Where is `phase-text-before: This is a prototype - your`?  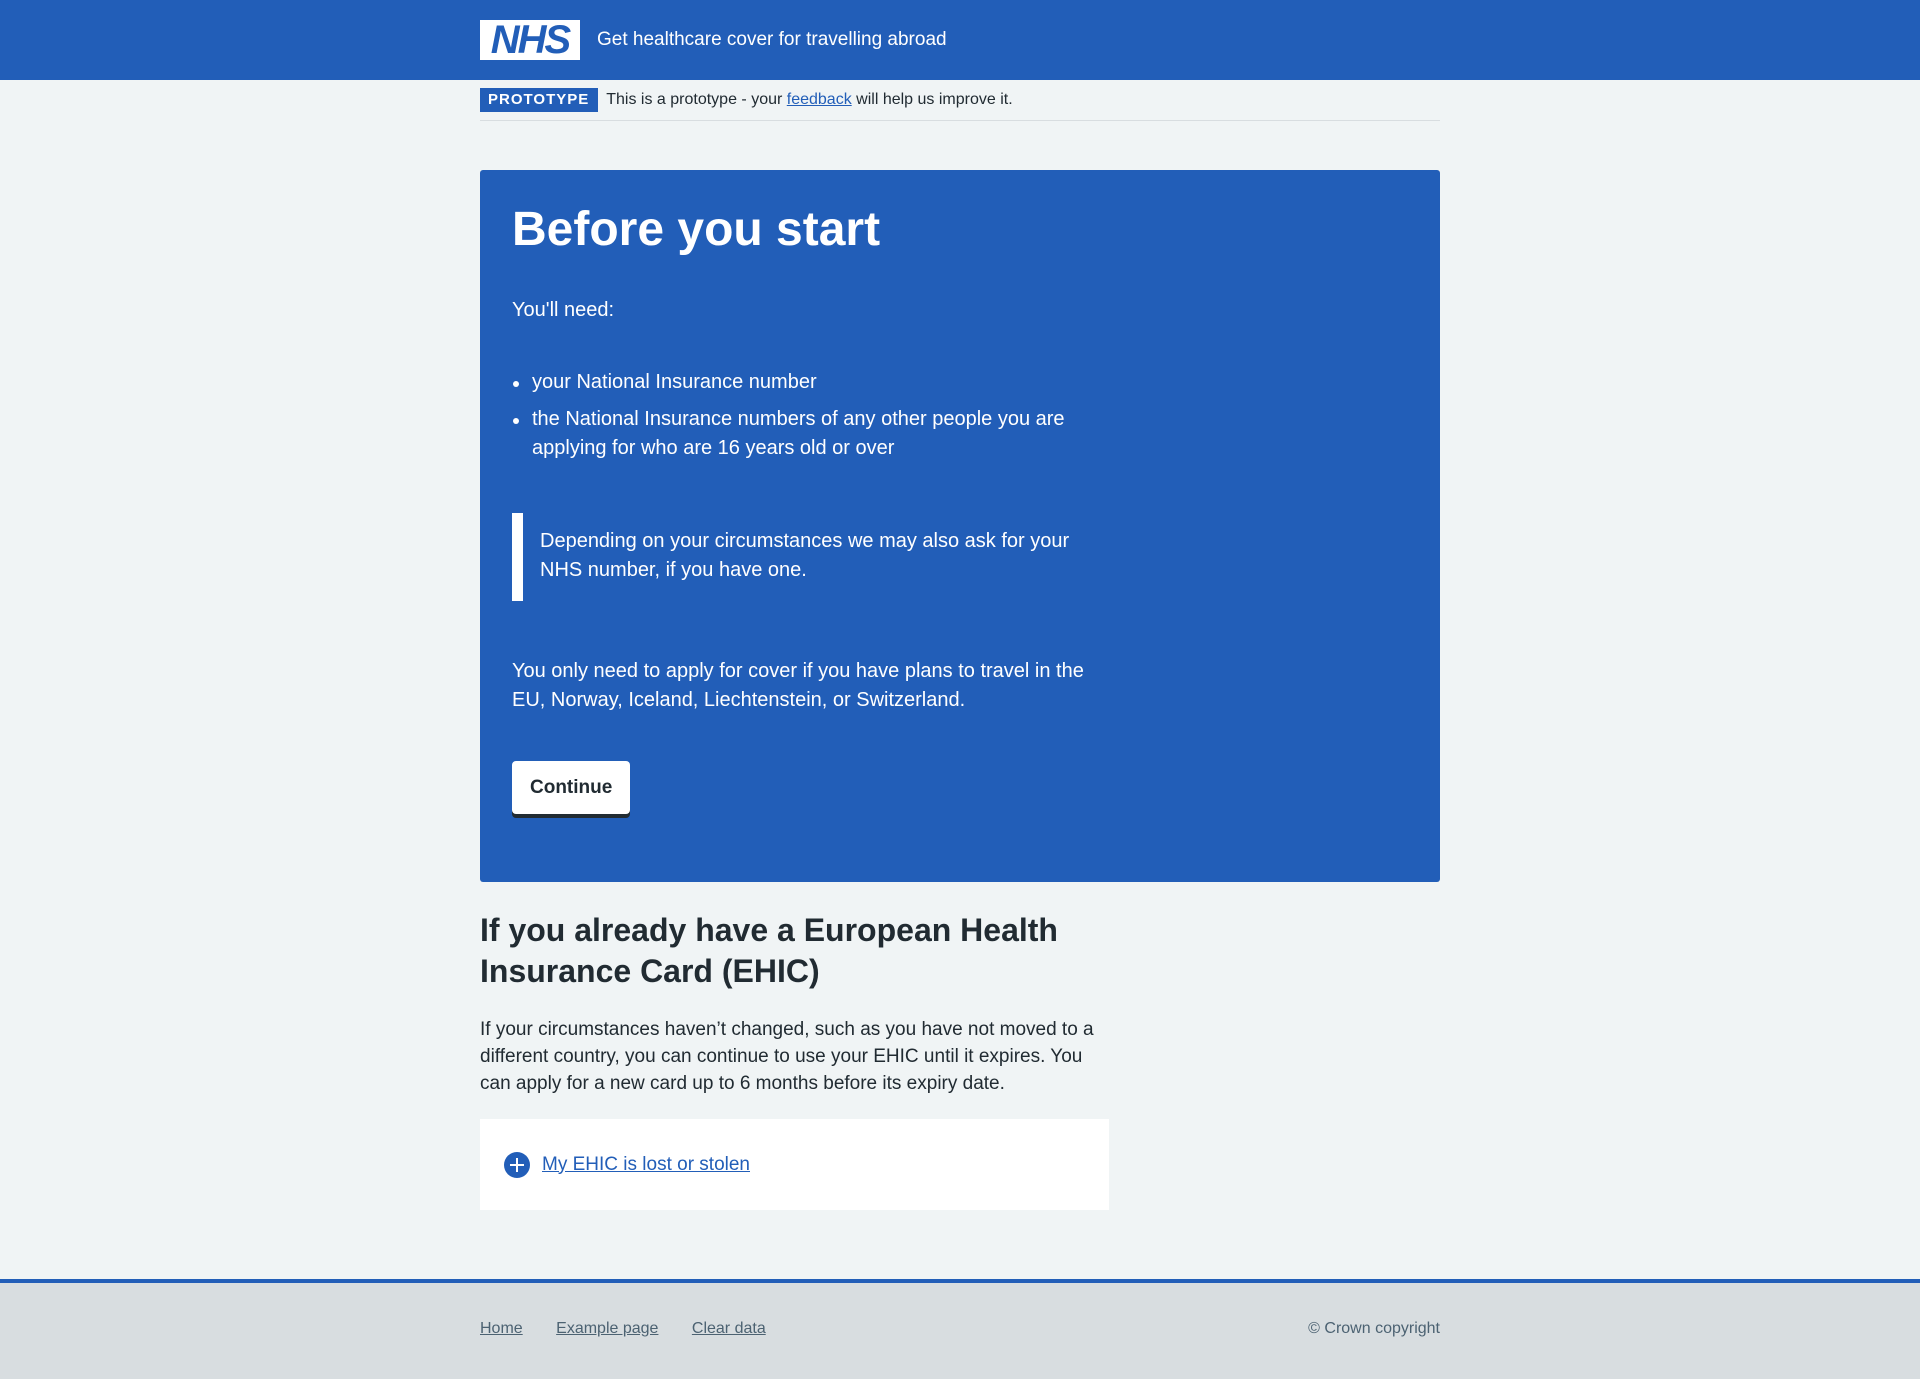 phase-text-before: This is a prototype - your is located at coordinates (696, 99).